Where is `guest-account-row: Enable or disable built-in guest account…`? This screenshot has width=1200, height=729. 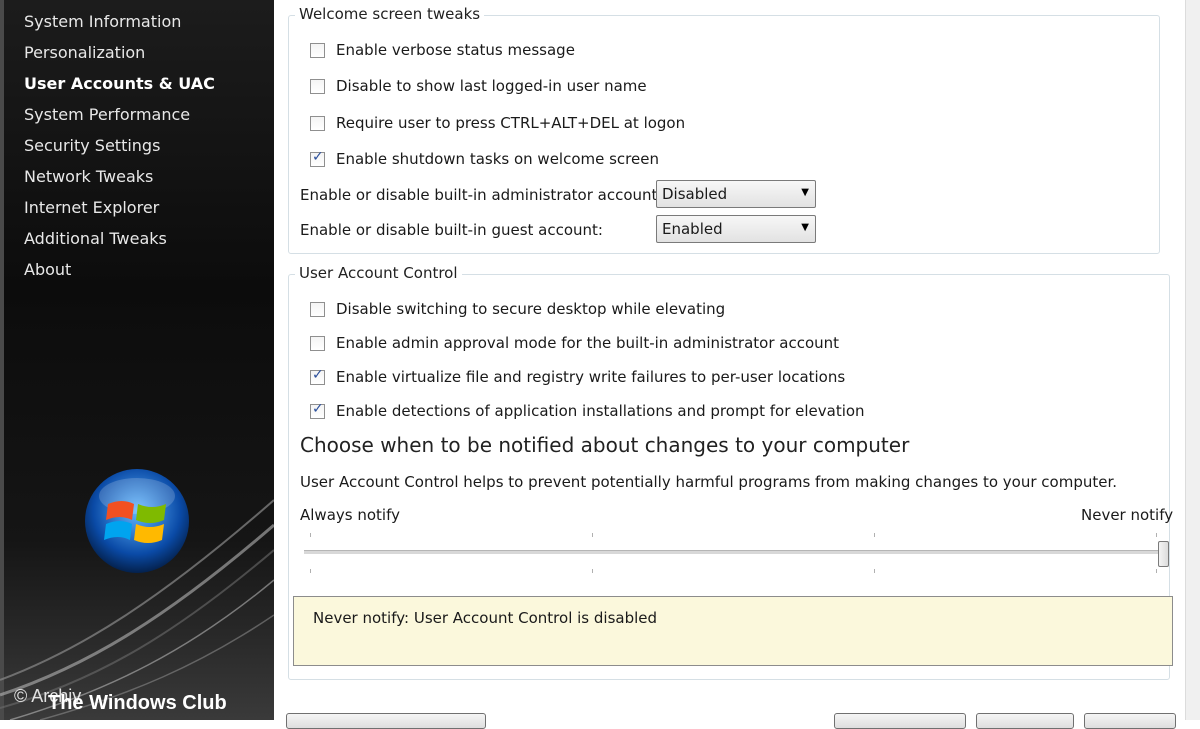 guest-account-row: Enable or disable built-in guest account… is located at coordinates (451, 230).